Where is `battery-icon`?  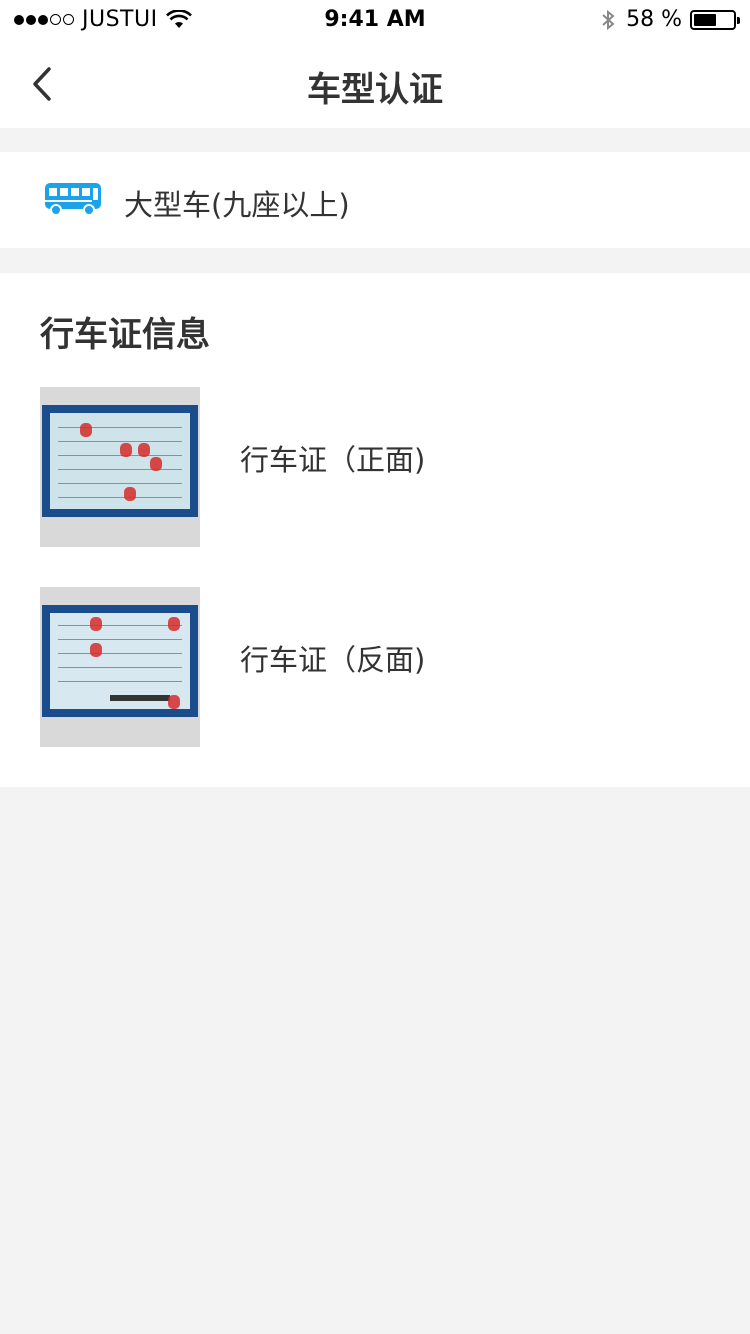 battery-icon is located at coordinates (715, 19).